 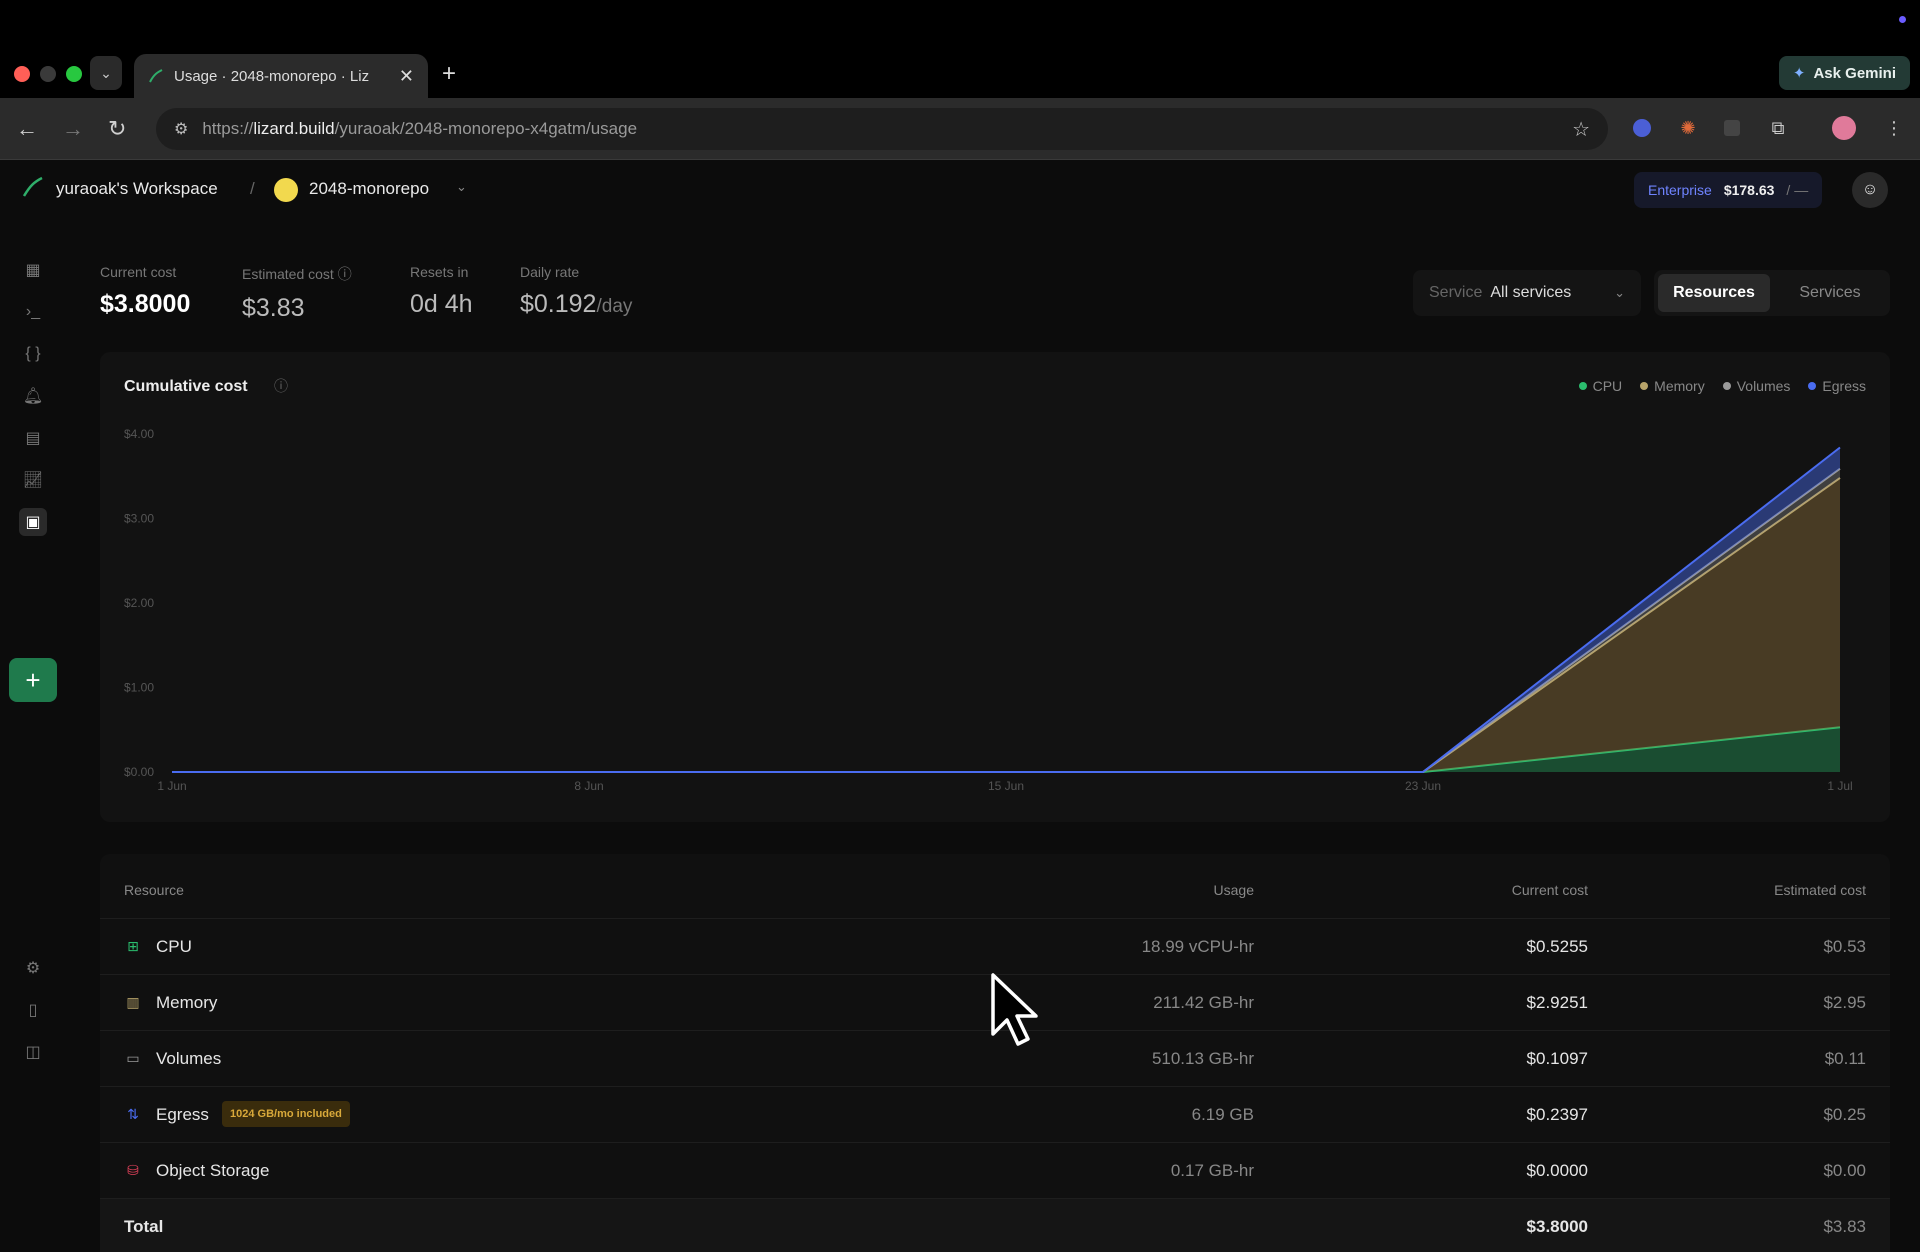 I want to click on y-tick-label: $1.00, so click(x=139, y=688).